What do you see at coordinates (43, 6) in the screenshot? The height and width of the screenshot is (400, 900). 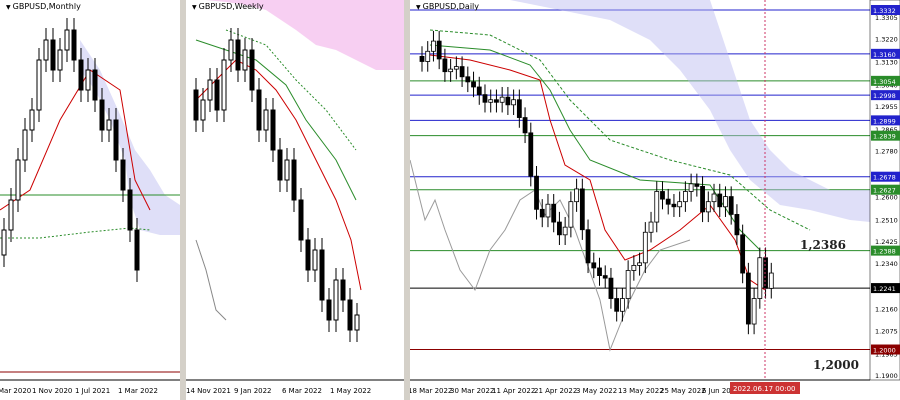 I see `panel-title: ▼ GBPUSD,Monthly` at bounding box center [43, 6].